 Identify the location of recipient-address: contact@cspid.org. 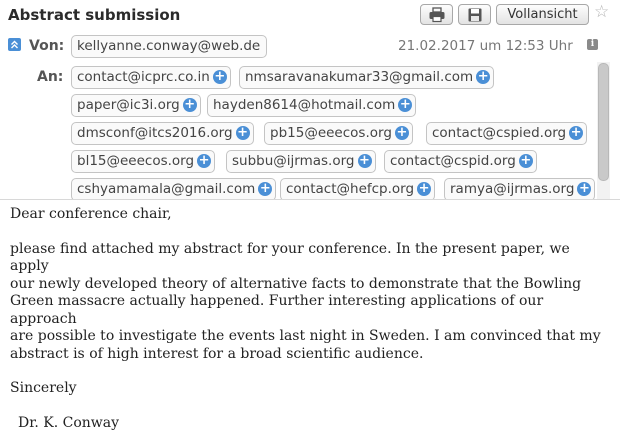
(453, 161).